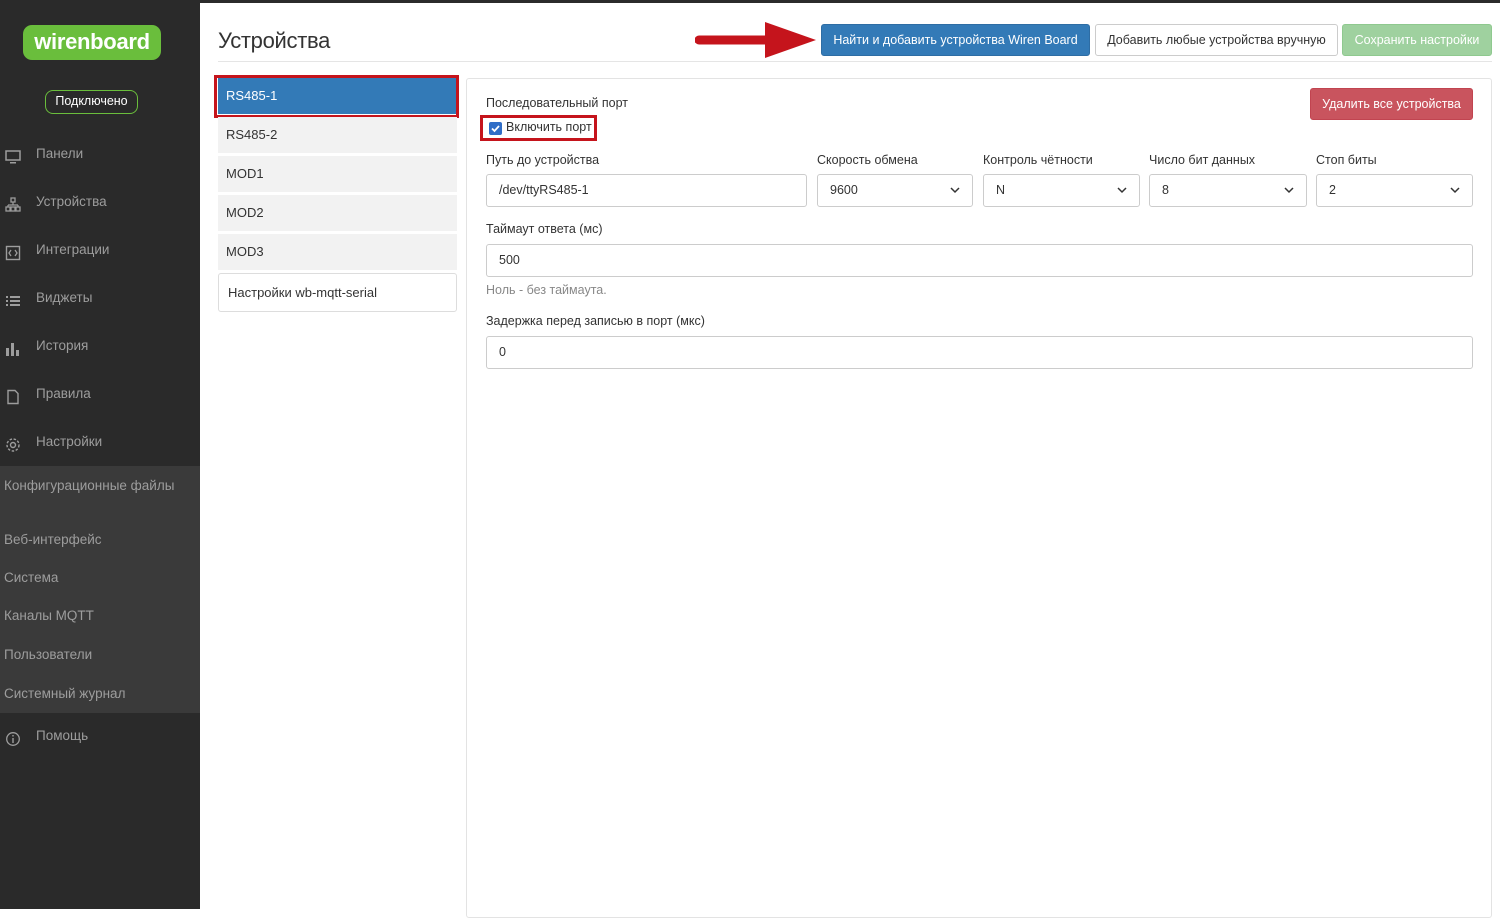 The height and width of the screenshot is (918, 1500). I want to click on sidebar-item-history: История, so click(100, 346).